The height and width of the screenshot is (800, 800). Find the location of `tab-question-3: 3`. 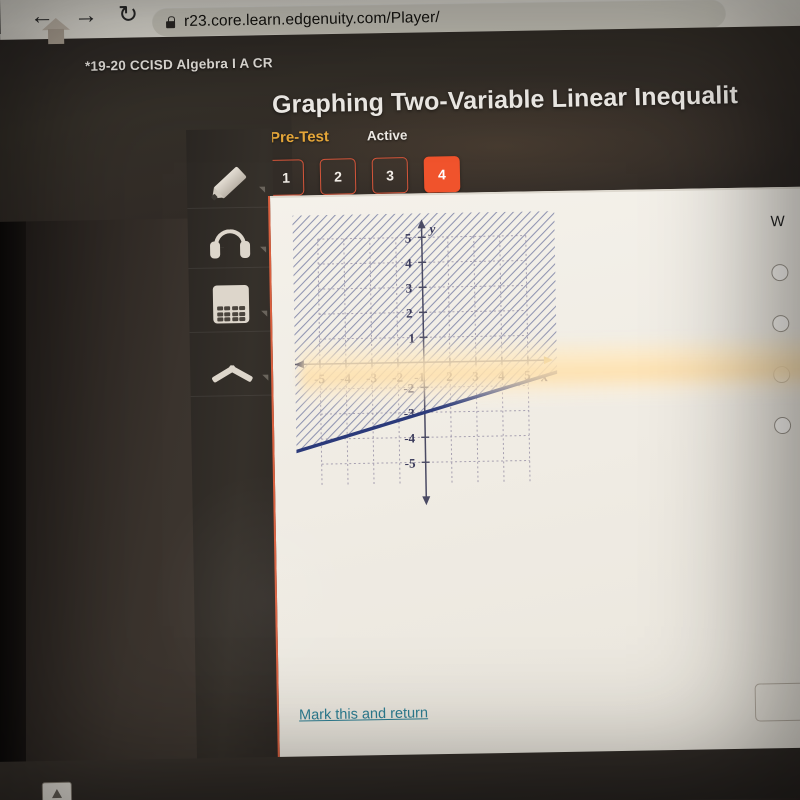

tab-question-3: 3 is located at coordinates (390, 175).